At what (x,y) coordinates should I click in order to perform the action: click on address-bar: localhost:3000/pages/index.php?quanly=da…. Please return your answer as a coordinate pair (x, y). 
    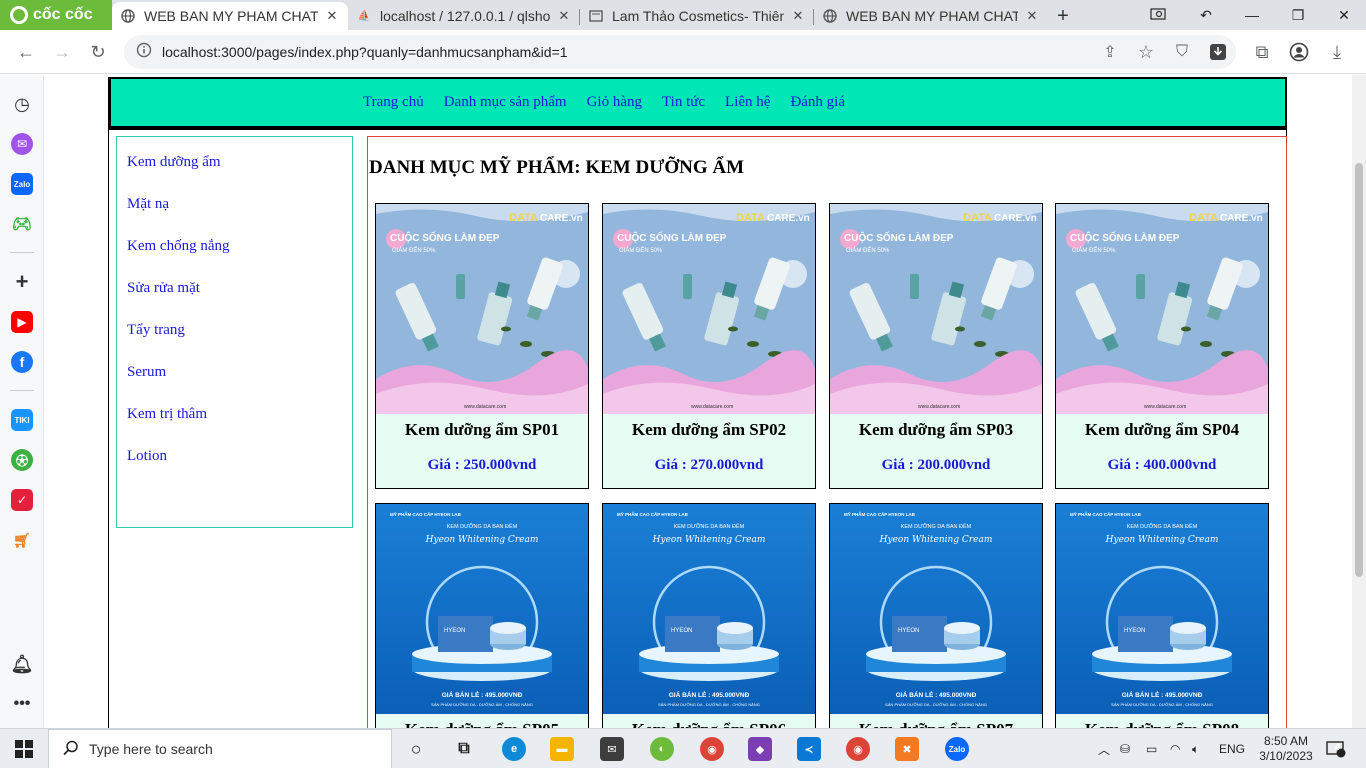
    Looking at the image, I should click on (680, 52).